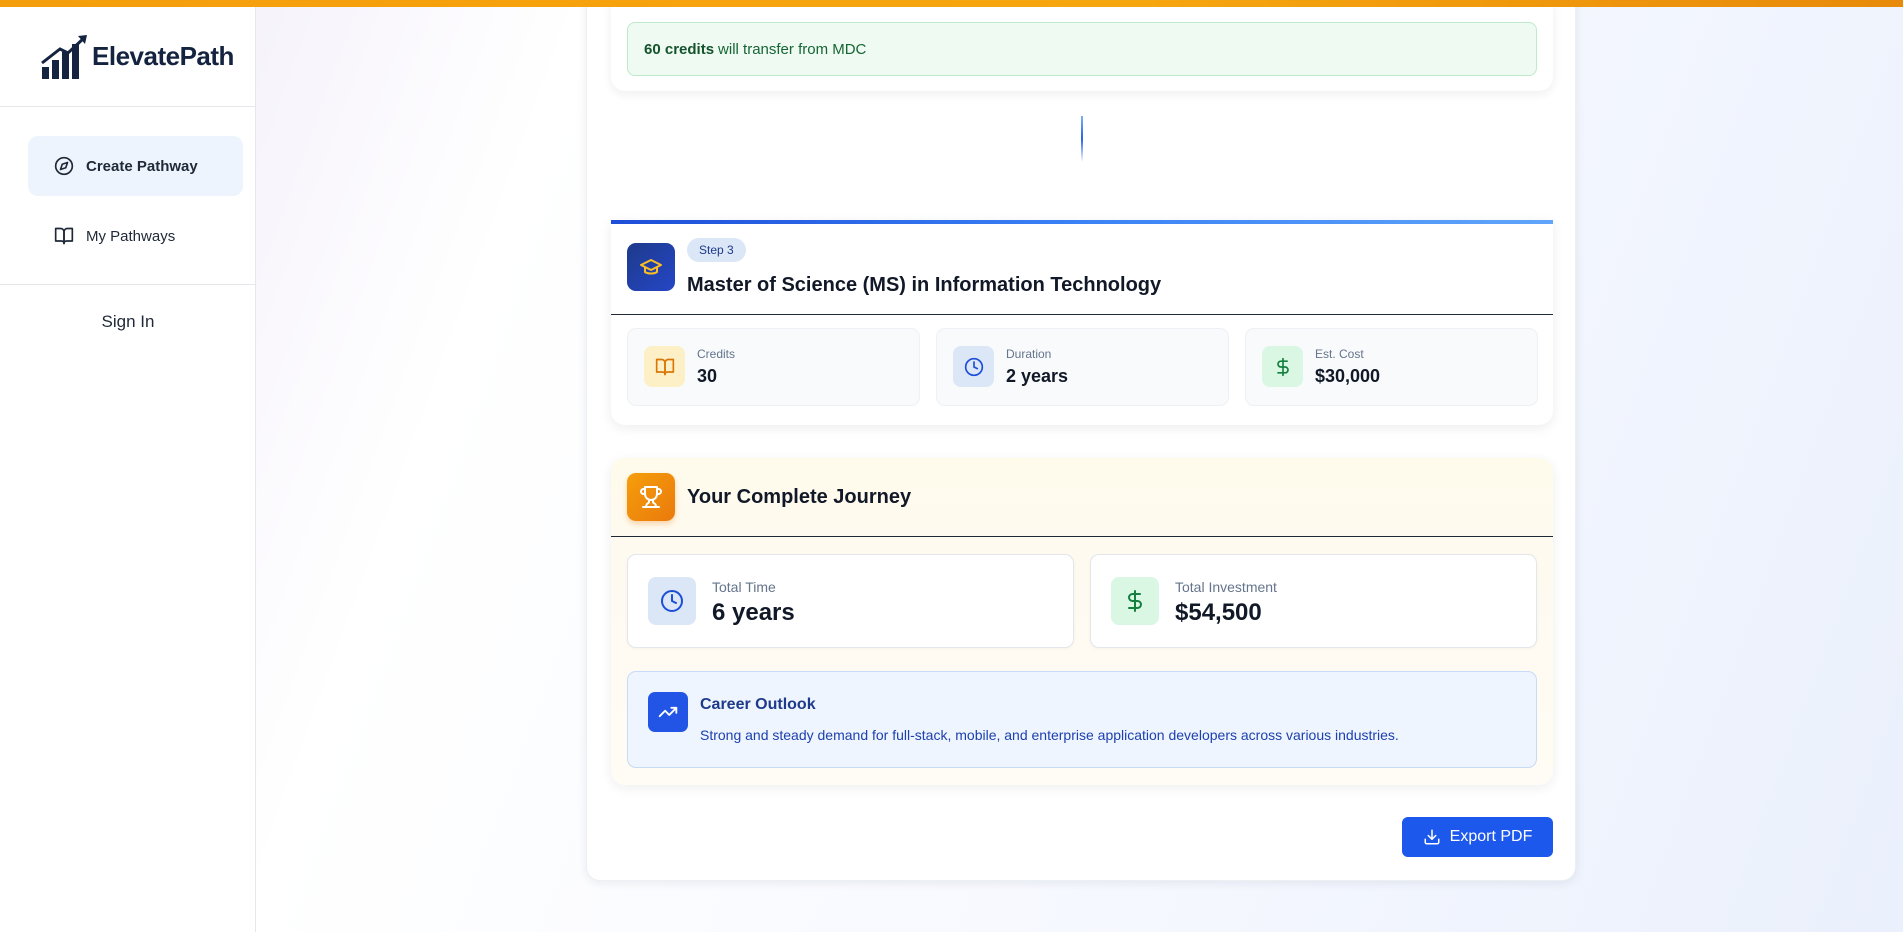 The image size is (1903, 932). What do you see at coordinates (707, 376) in the screenshot?
I see `stat-value: 30` at bounding box center [707, 376].